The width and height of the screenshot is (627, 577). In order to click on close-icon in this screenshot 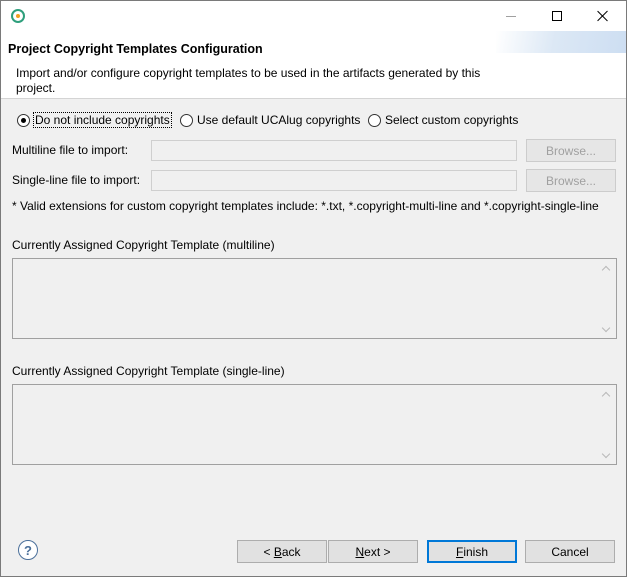, I will do `click(603, 16)`.